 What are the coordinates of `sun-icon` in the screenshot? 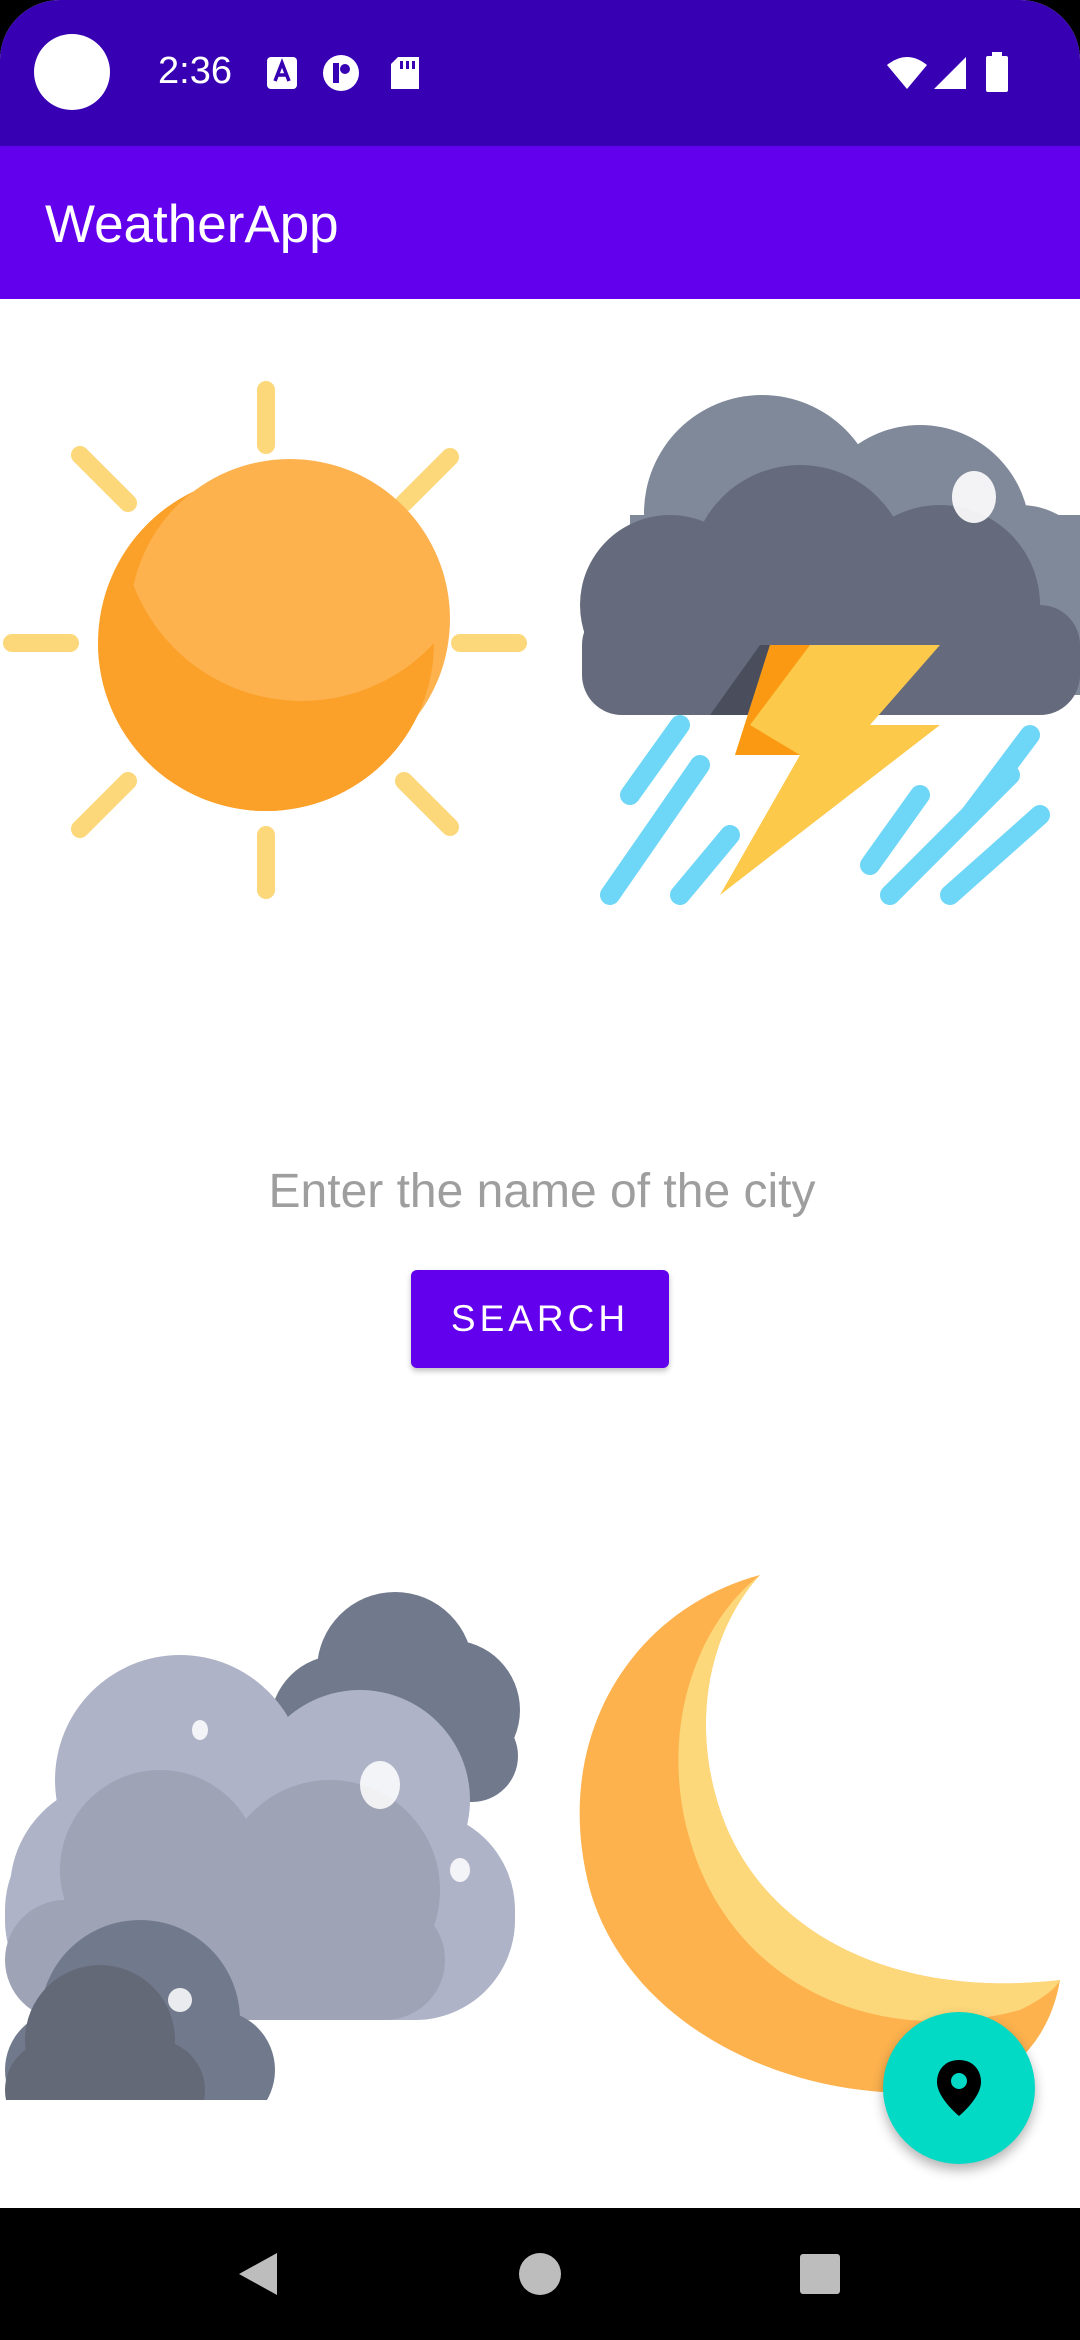 It's located at (265, 640).